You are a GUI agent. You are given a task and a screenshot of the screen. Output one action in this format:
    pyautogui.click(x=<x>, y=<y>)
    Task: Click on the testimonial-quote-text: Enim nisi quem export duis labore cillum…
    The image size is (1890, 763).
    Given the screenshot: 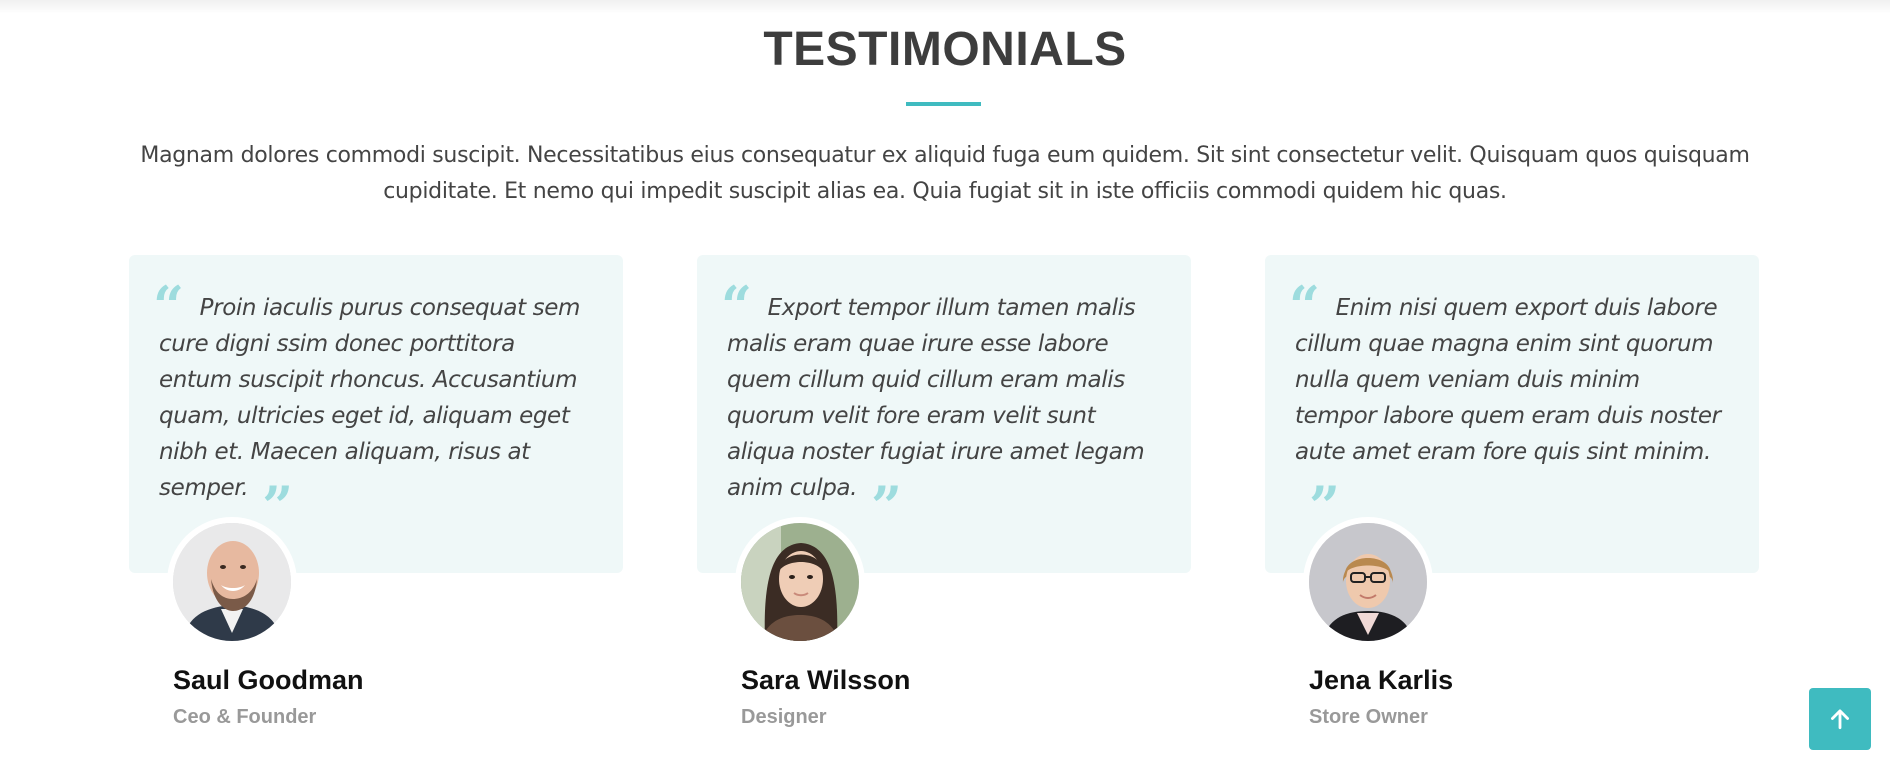 What is the action you would take?
    pyautogui.click(x=1508, y=380)
    